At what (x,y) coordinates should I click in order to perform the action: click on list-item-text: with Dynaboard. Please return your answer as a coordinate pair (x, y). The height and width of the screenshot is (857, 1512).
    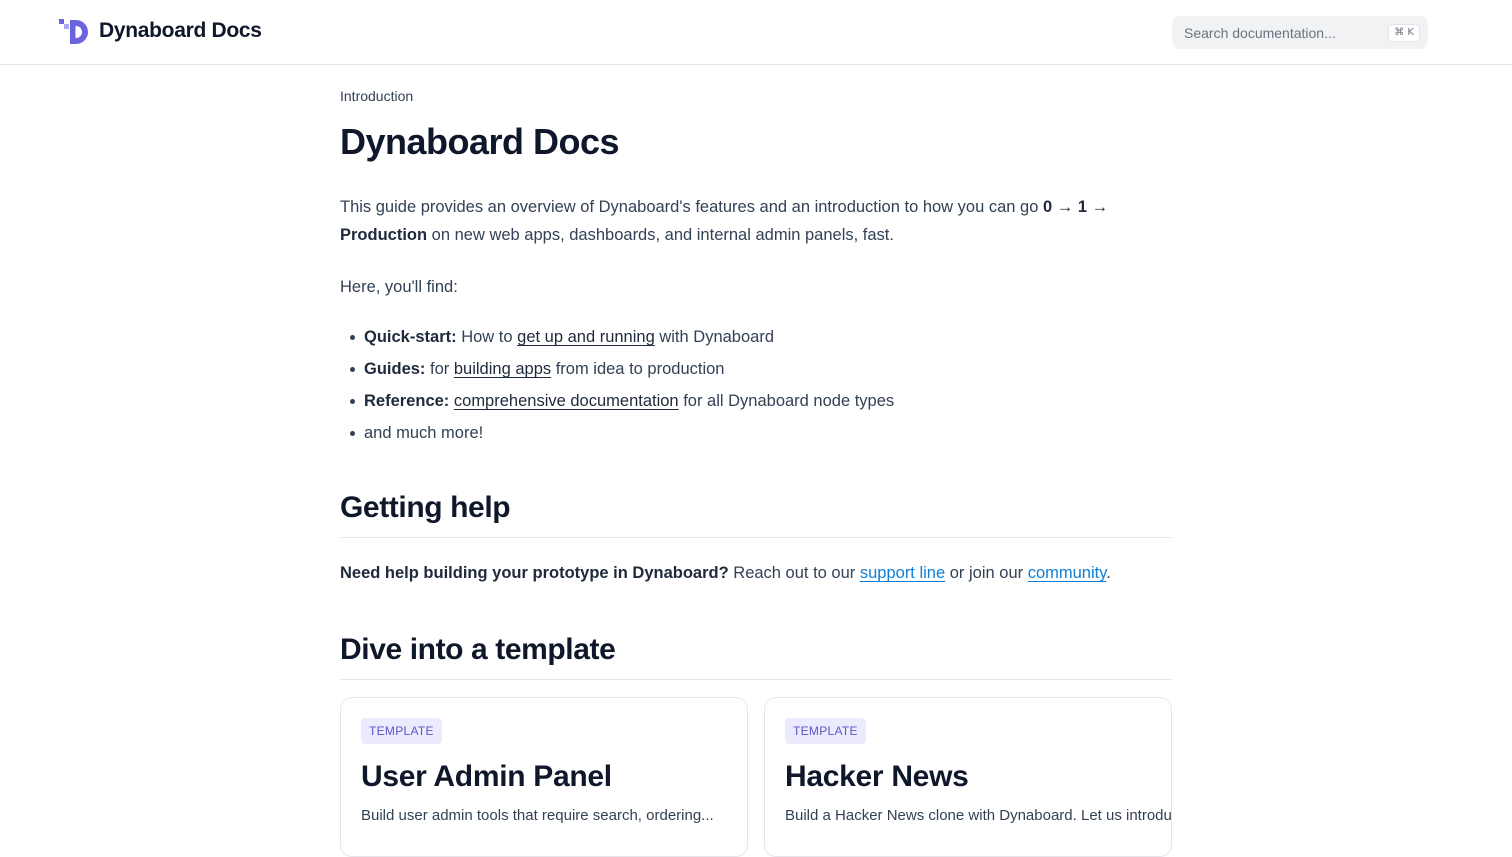
    Looking at the image, I should click on (714, 337).